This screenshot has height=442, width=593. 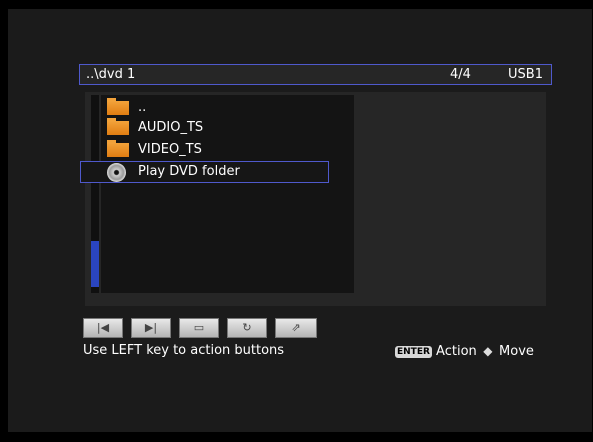 What do you see at coordinates (460, 74) in the screenshot?
I see `item-count: 4/4` at bounding box center [460, 74].